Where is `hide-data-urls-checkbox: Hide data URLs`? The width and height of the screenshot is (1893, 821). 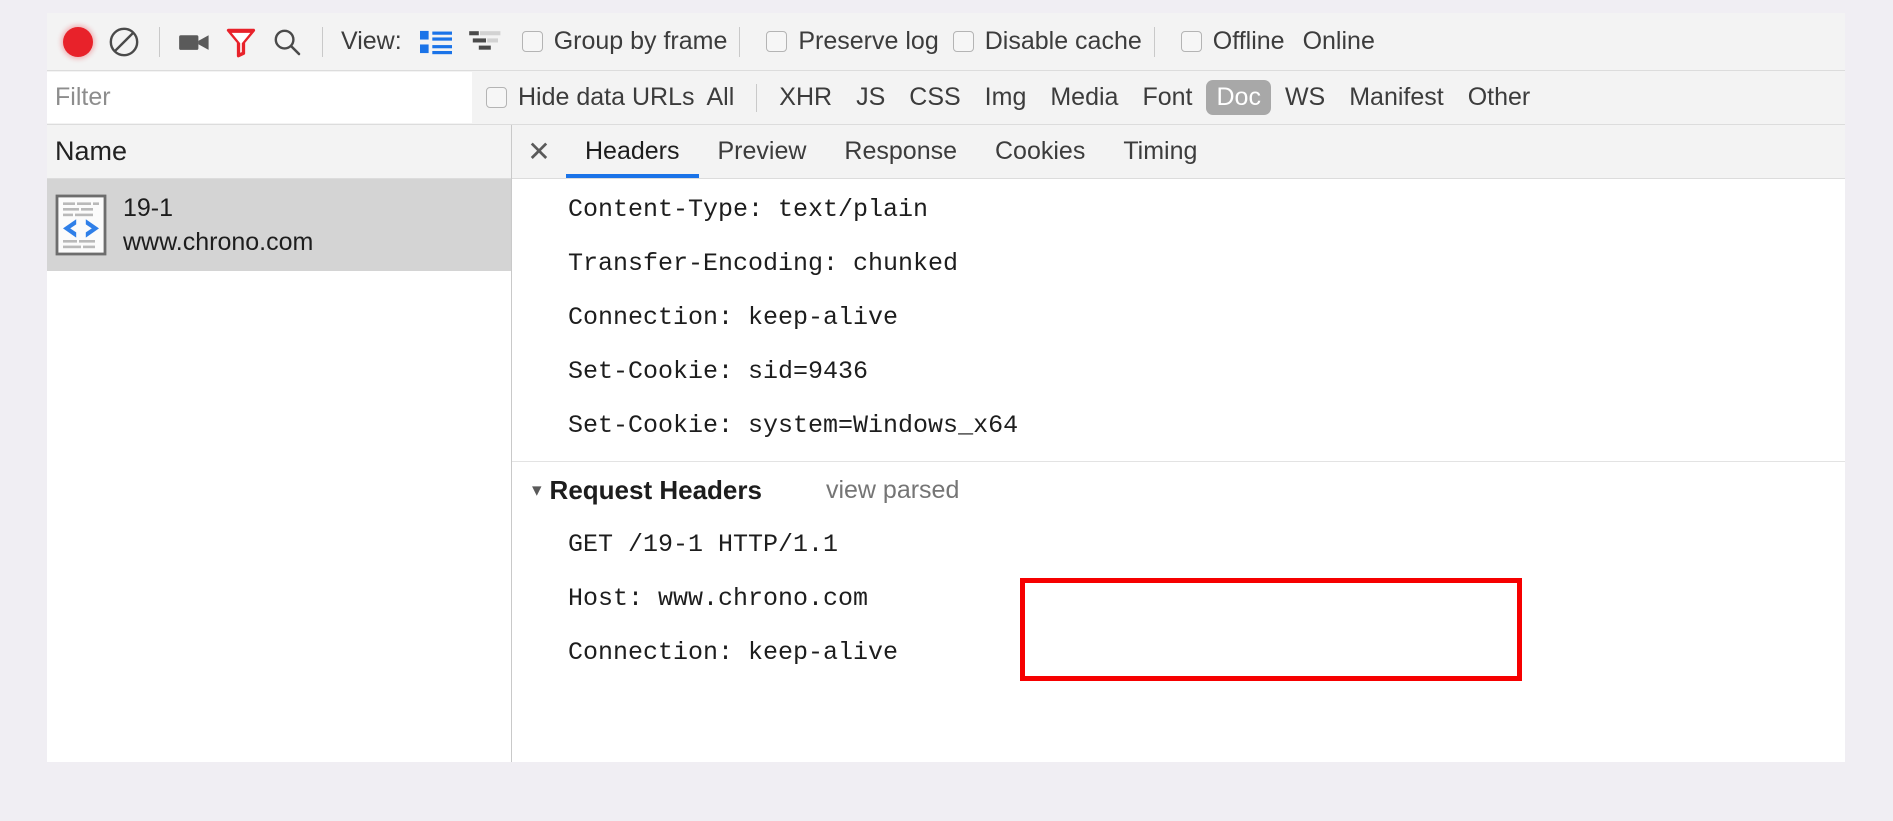 hide-data-urls-checkbox: Hide data URLs is located at coordinates (590, 97).